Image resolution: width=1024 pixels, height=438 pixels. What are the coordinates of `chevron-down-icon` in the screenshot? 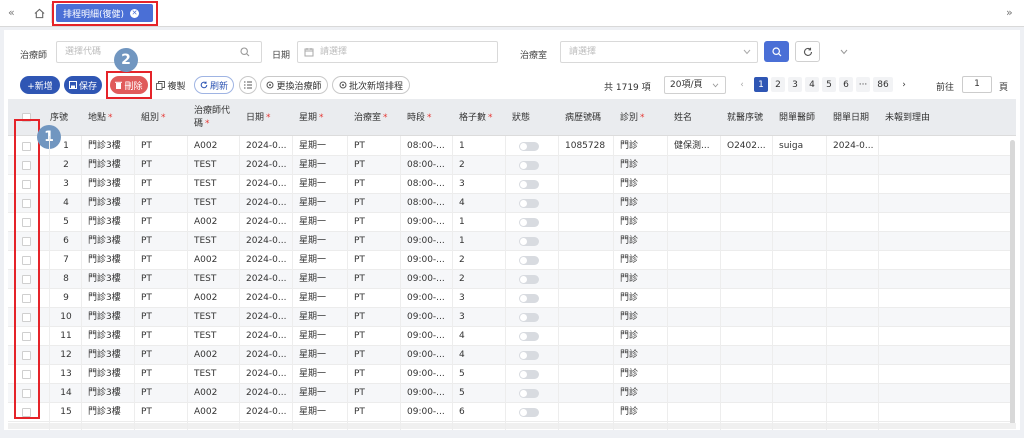 It's located at (844, 52).